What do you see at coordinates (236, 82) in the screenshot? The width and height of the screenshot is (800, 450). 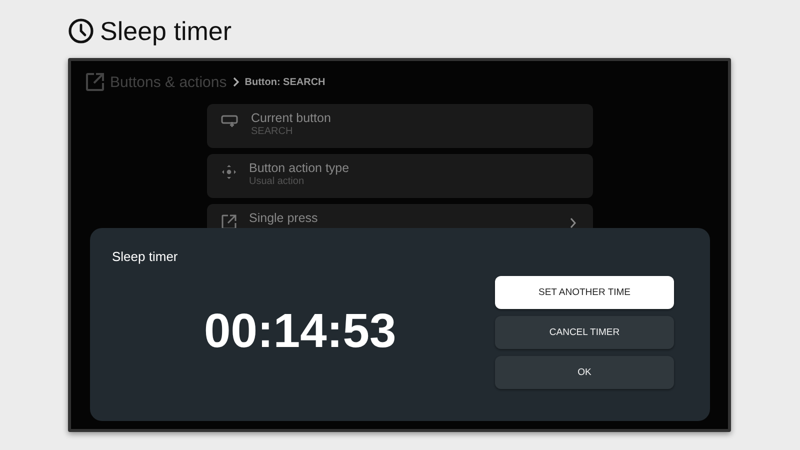 I see `chevron-icon` at bounding box center [236, 82].